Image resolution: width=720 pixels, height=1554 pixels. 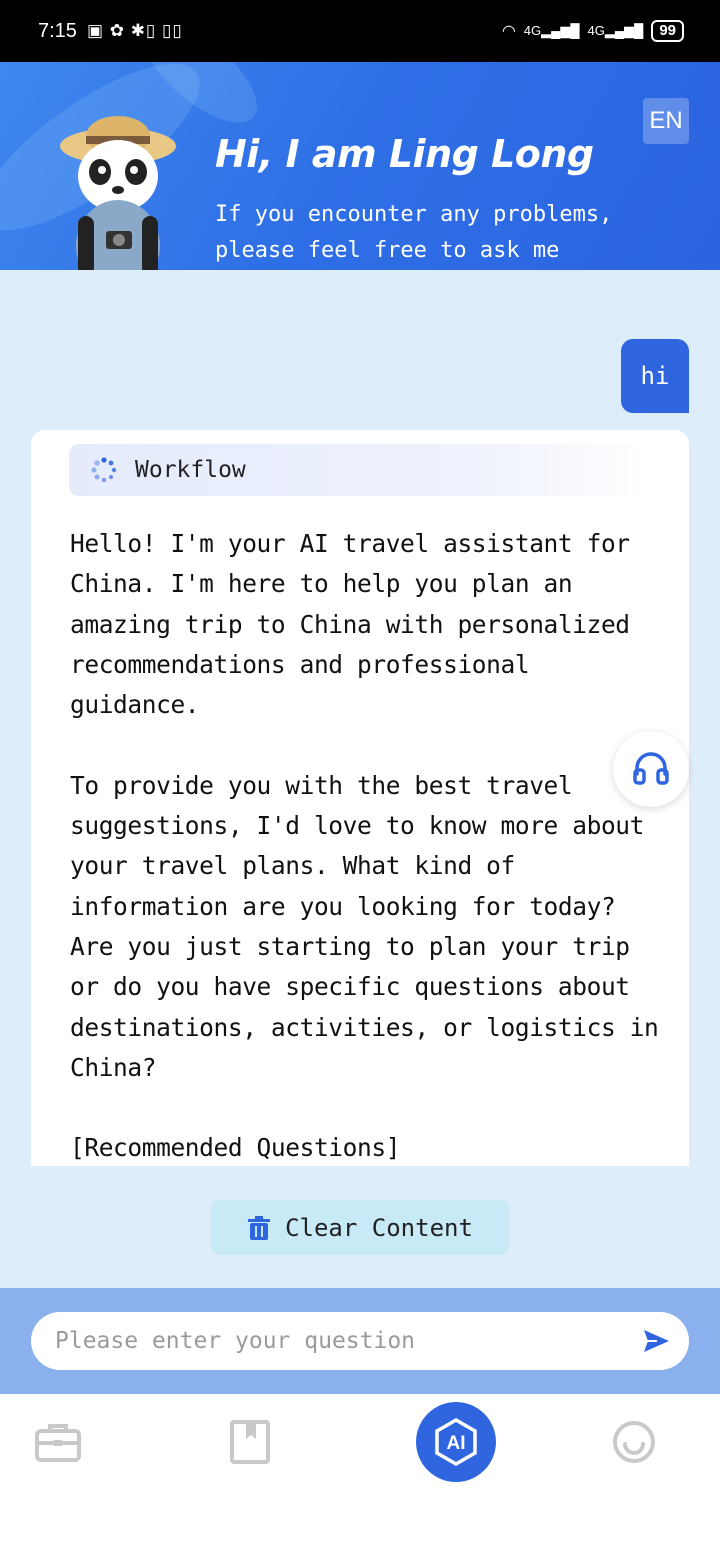 I want to click on tab-profile, so click(x=634, y=1442).